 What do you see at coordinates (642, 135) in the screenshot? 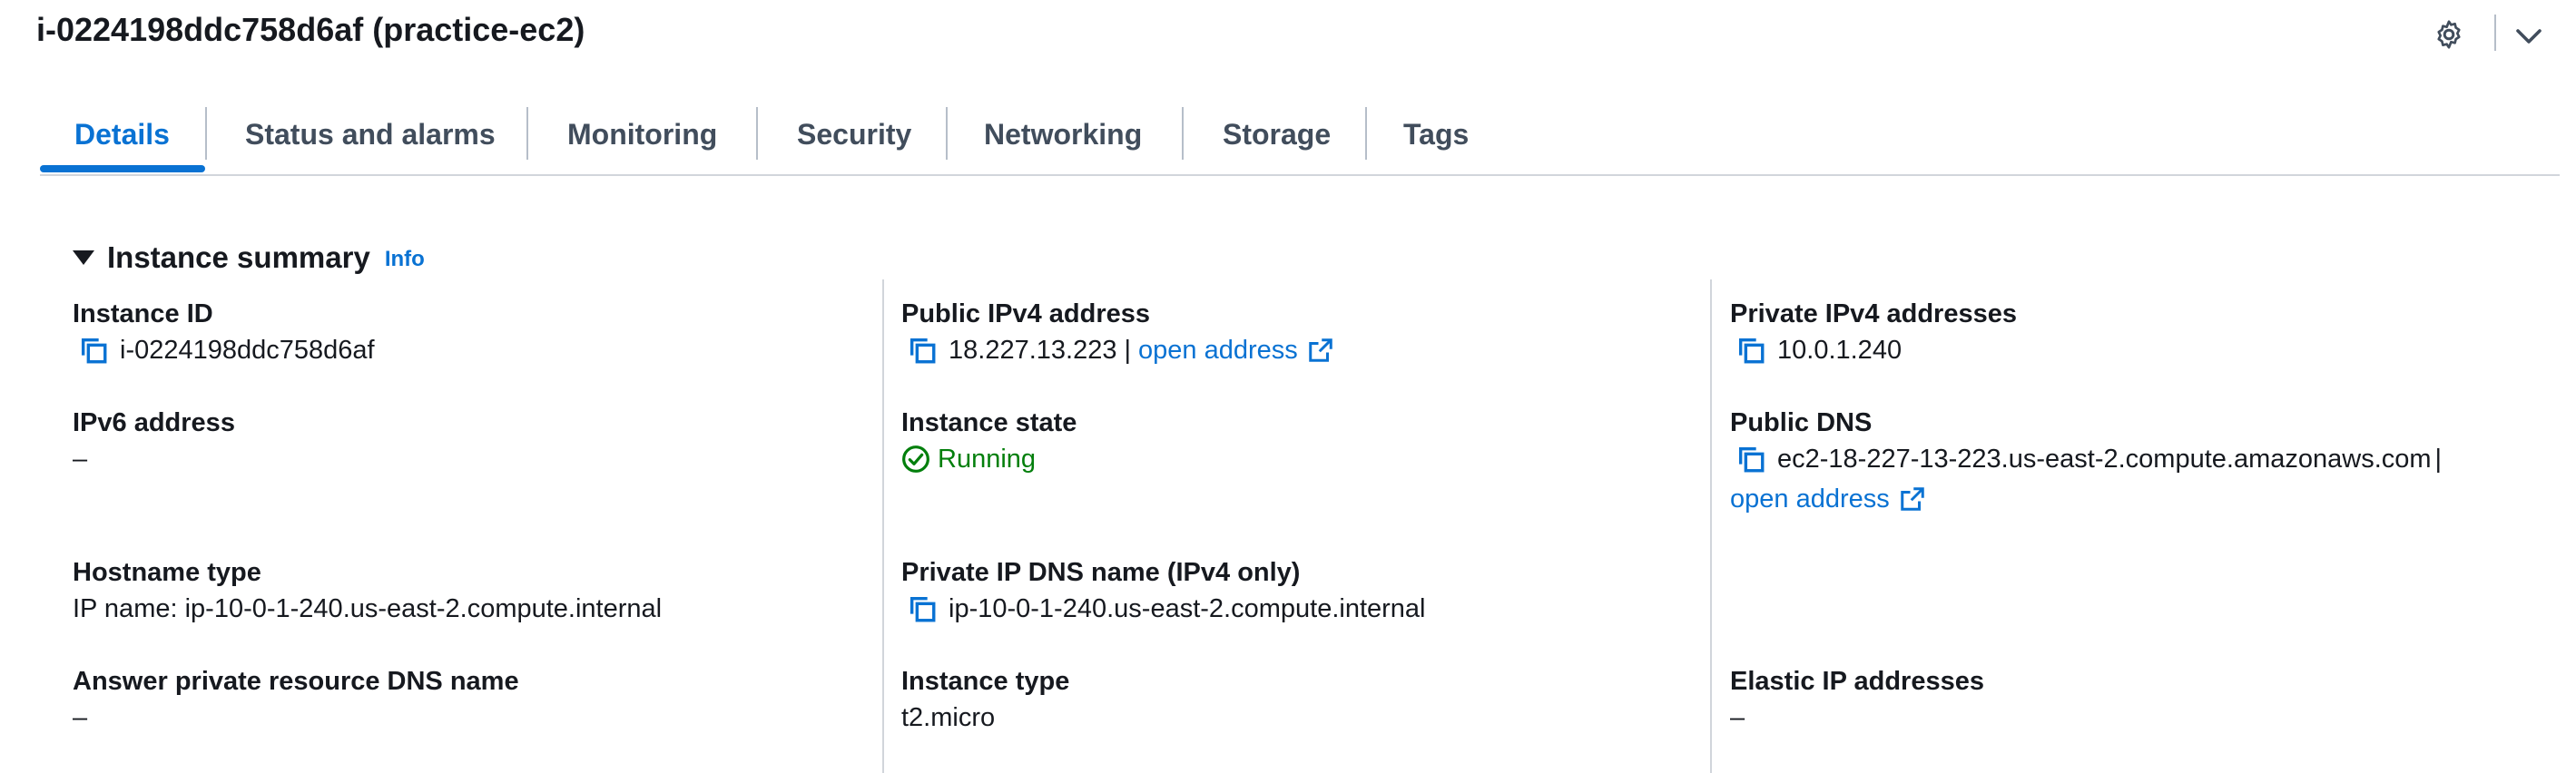
I see `tab-monitoring: Monitoring` at bounding box center [642, 135].